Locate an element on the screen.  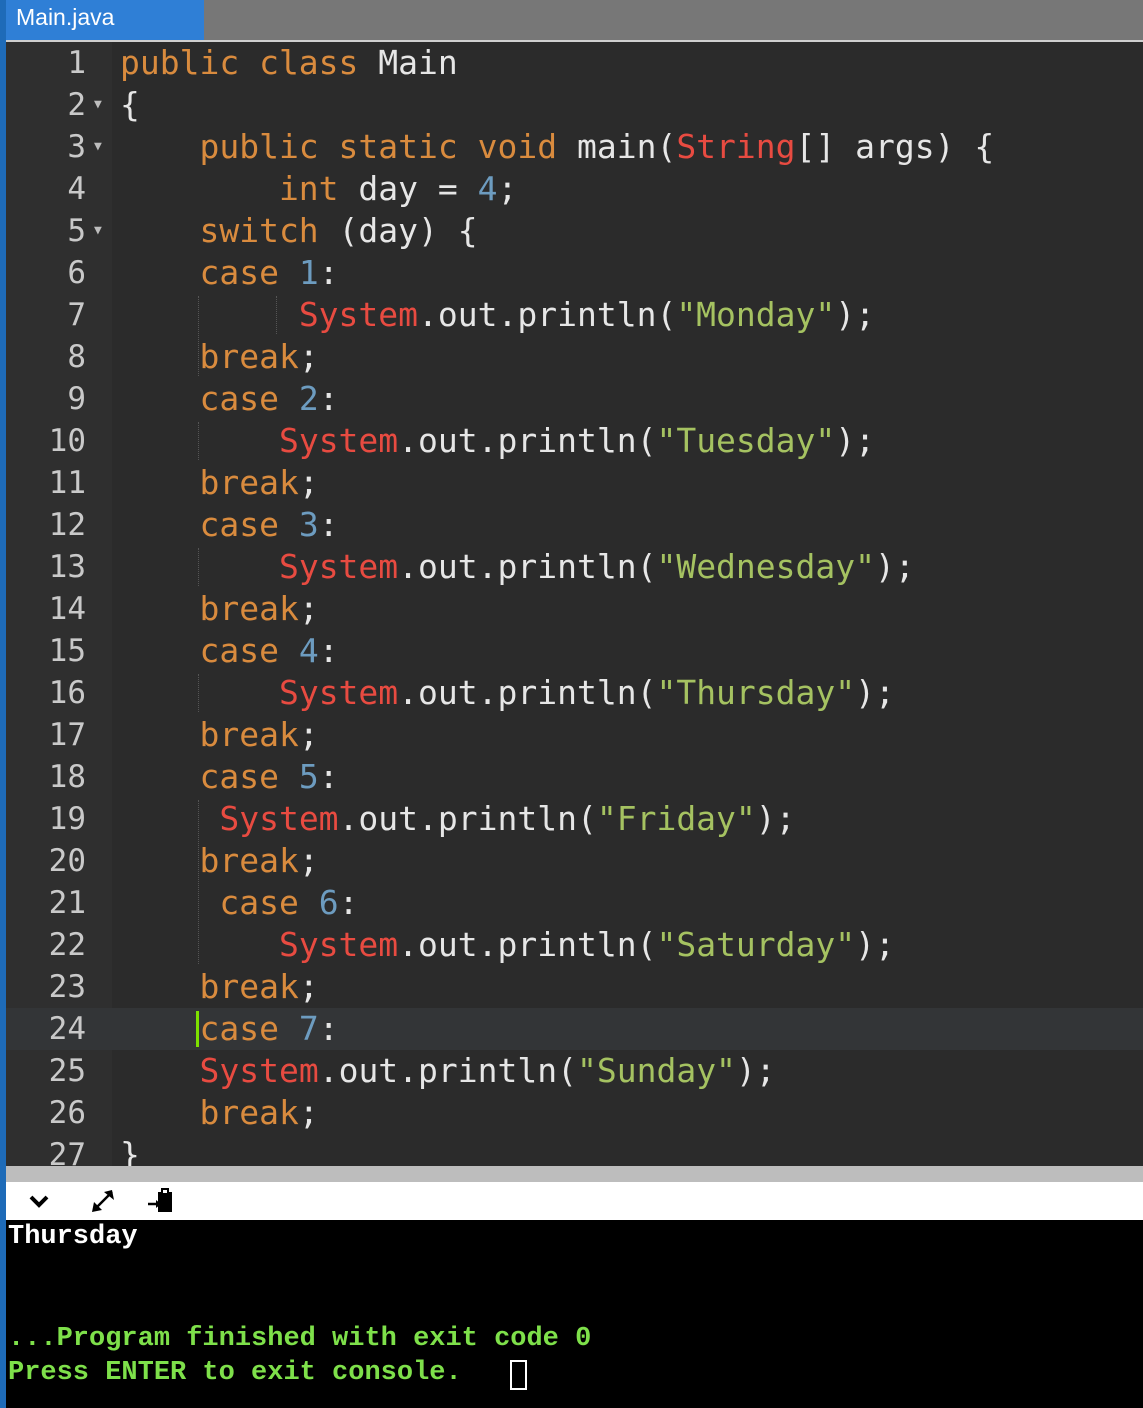
code-line: 22 System.out.println("Saturday"); is located at coordinates (574, 945).